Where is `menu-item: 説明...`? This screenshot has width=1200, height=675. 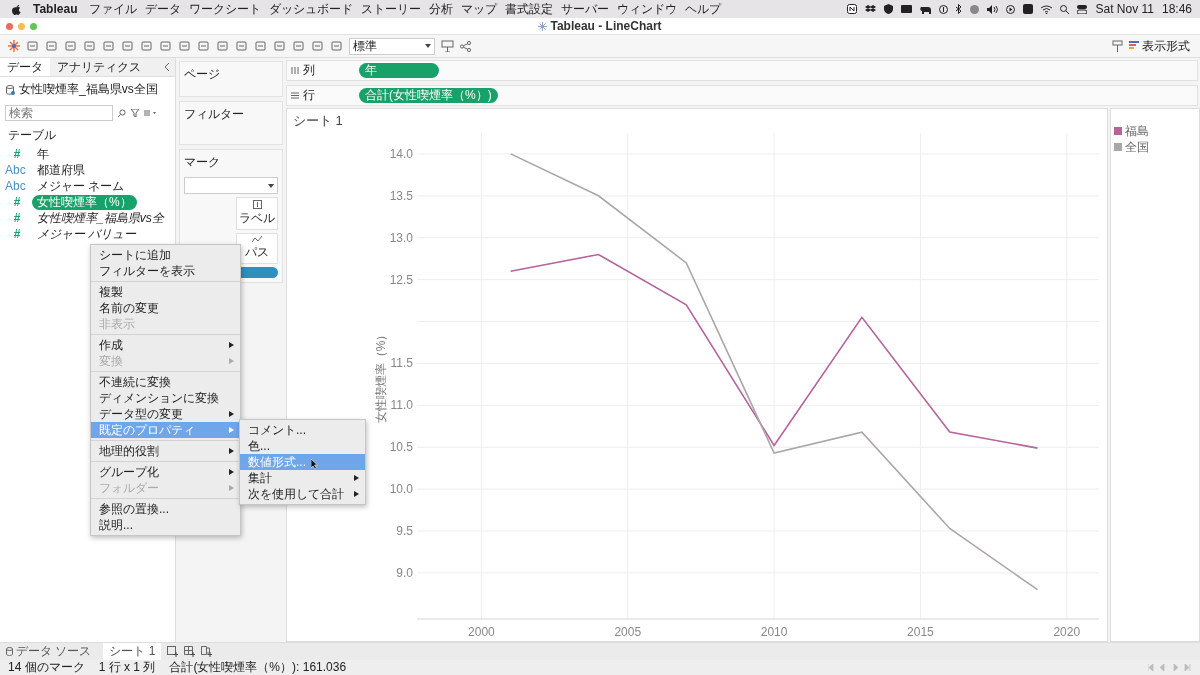
menu-item: 説明... is located at coordinates (165, 525).